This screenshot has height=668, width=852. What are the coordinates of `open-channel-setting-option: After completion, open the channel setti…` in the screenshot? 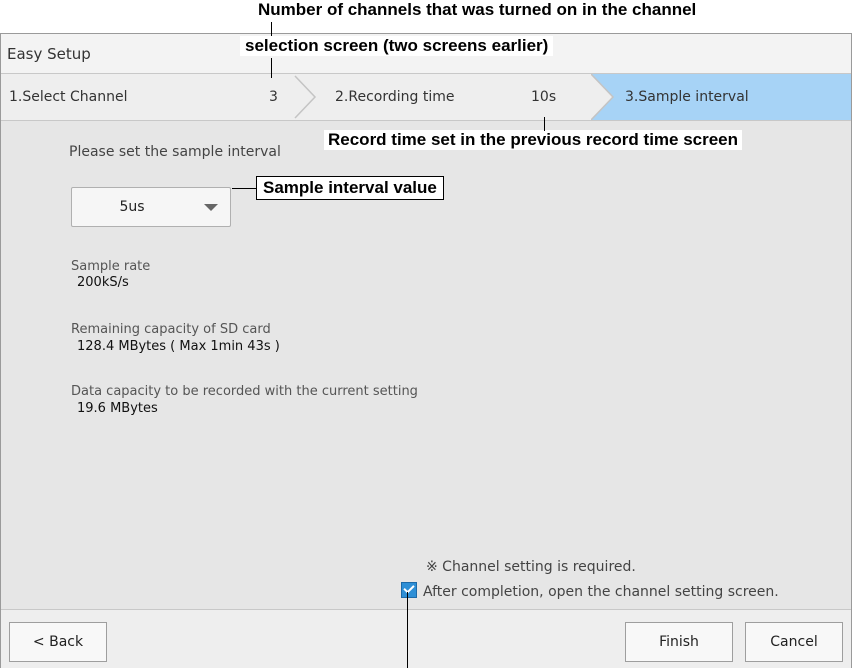 It's located at (590, 591).